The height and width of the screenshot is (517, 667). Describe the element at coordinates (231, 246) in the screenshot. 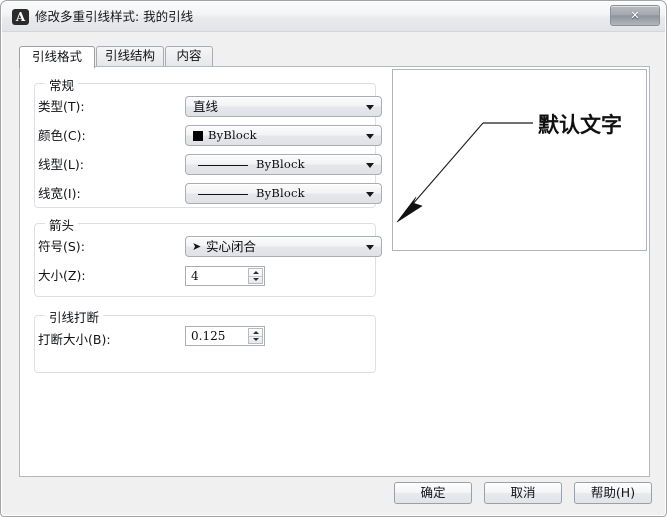

I see `combo-arrow-symbol-value: 实心闭合` at that location.